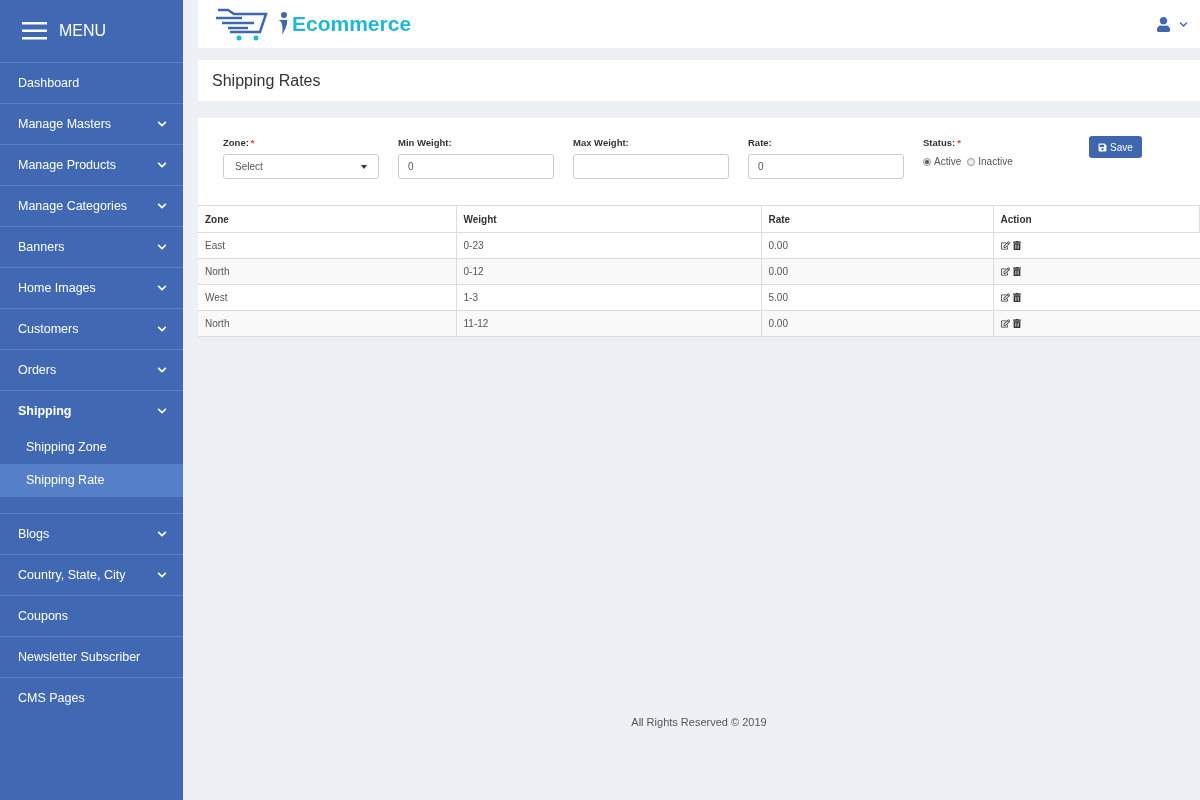  What do you see at coordinates (91, 411) in the screenshot?
I see `sidebar-item: Shipping` at bounding box center [91, 411].